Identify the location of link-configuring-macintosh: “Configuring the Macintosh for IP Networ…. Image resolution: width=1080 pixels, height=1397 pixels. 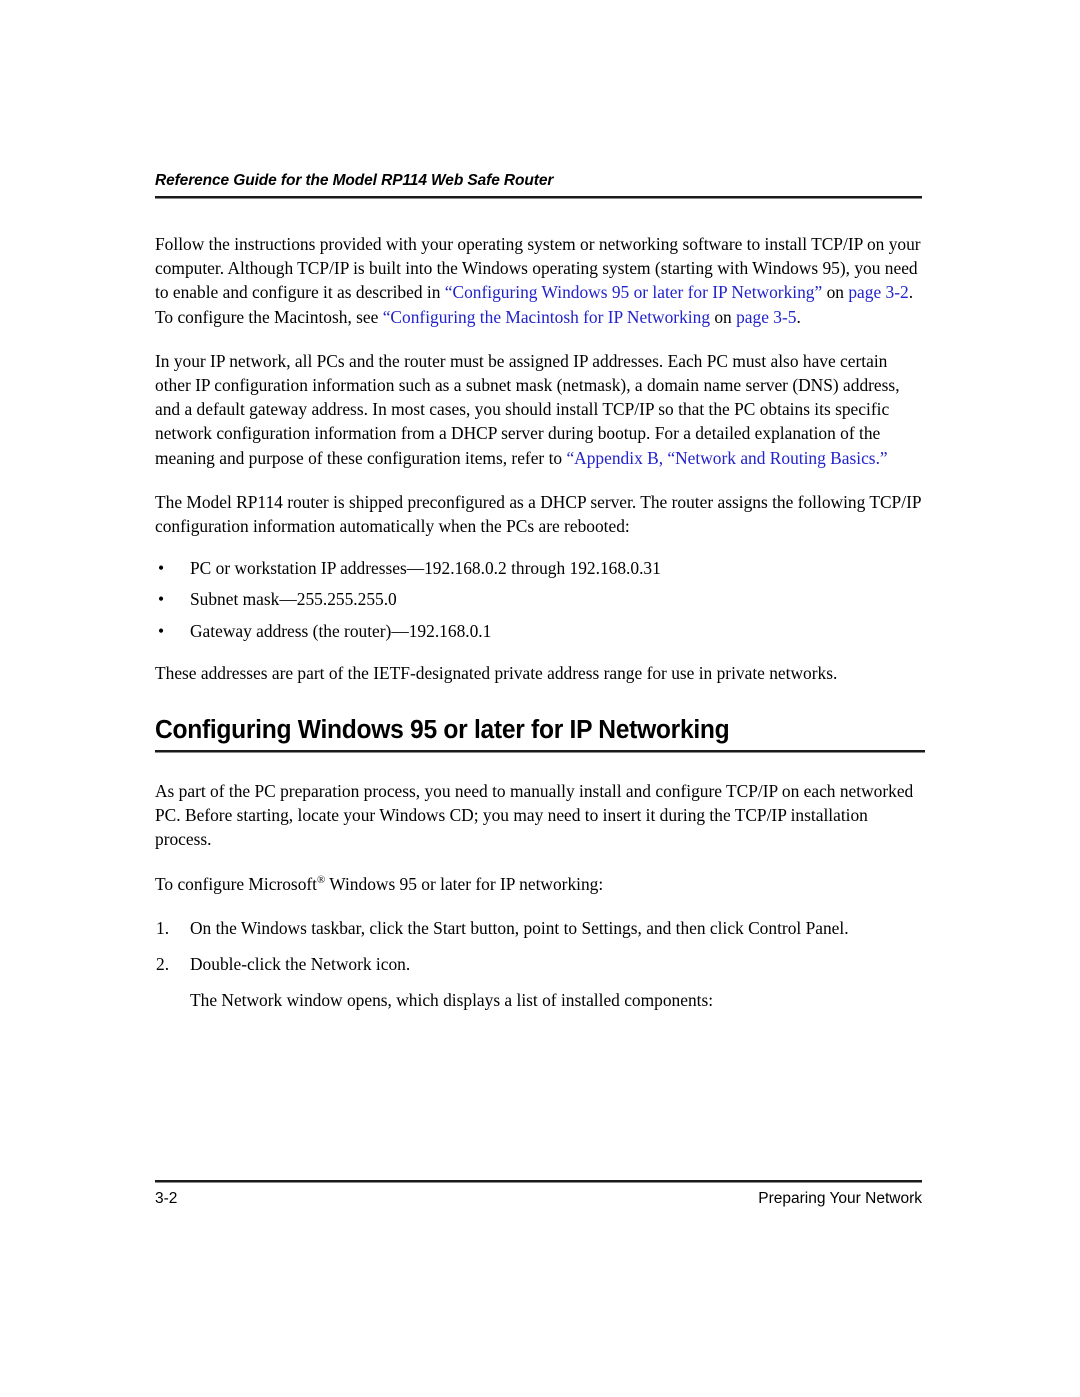
(546, 317).